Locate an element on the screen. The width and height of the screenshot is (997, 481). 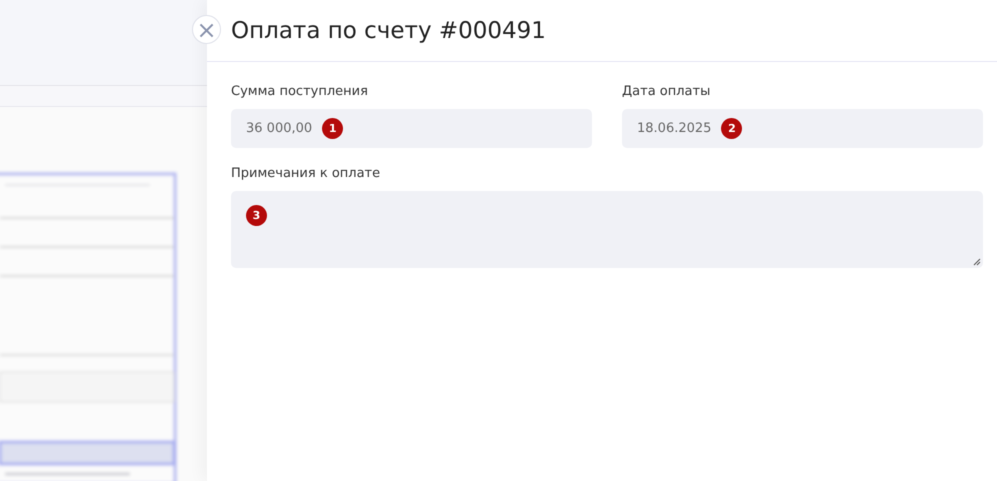
number-badge: 3 is located at coordinates (256, 215).